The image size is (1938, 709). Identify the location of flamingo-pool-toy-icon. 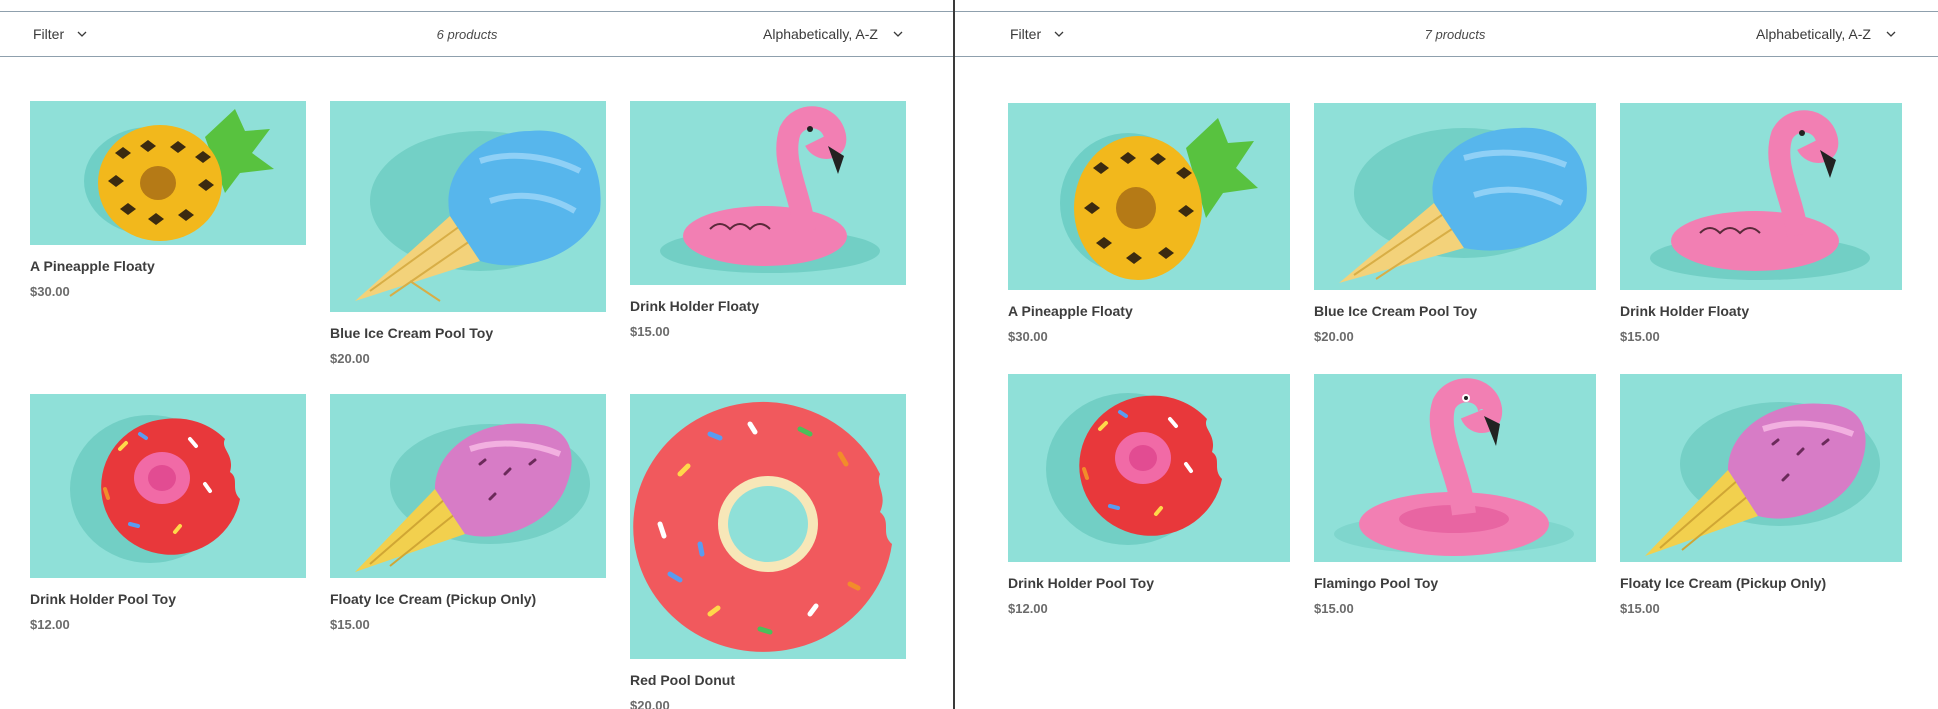
(1455, 468).